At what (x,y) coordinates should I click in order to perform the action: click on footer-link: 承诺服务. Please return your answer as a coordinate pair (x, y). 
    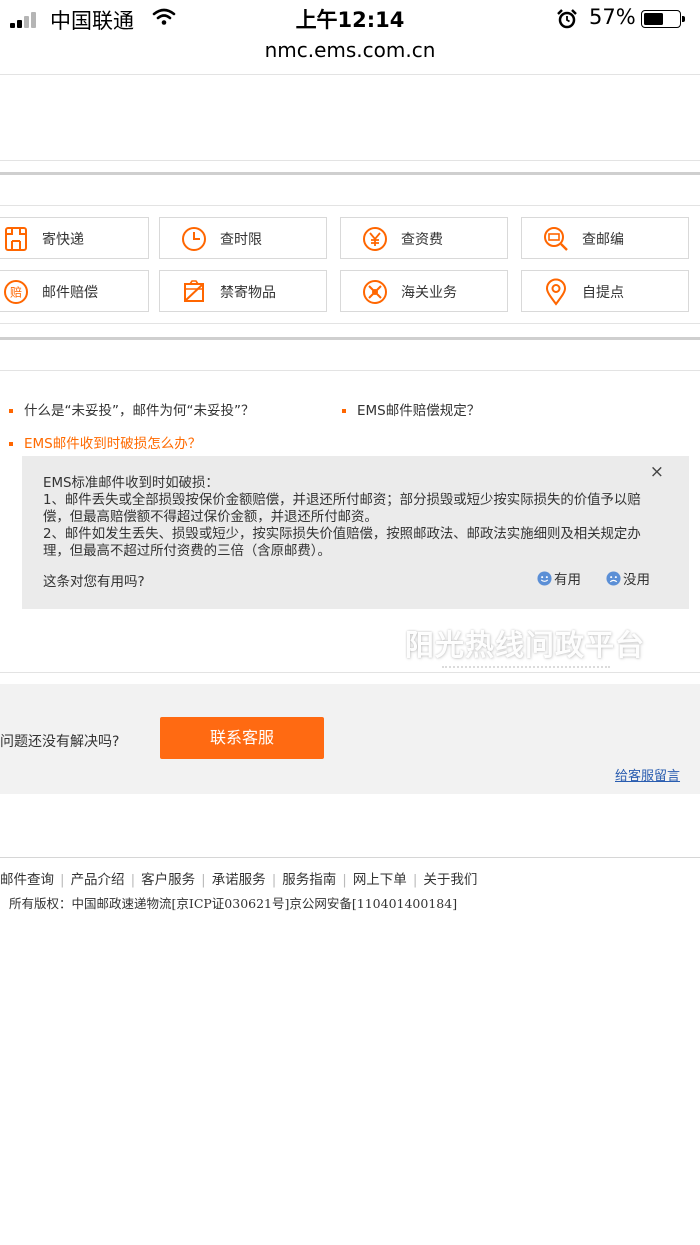
    Looking at the image, I should click on (239, 880).